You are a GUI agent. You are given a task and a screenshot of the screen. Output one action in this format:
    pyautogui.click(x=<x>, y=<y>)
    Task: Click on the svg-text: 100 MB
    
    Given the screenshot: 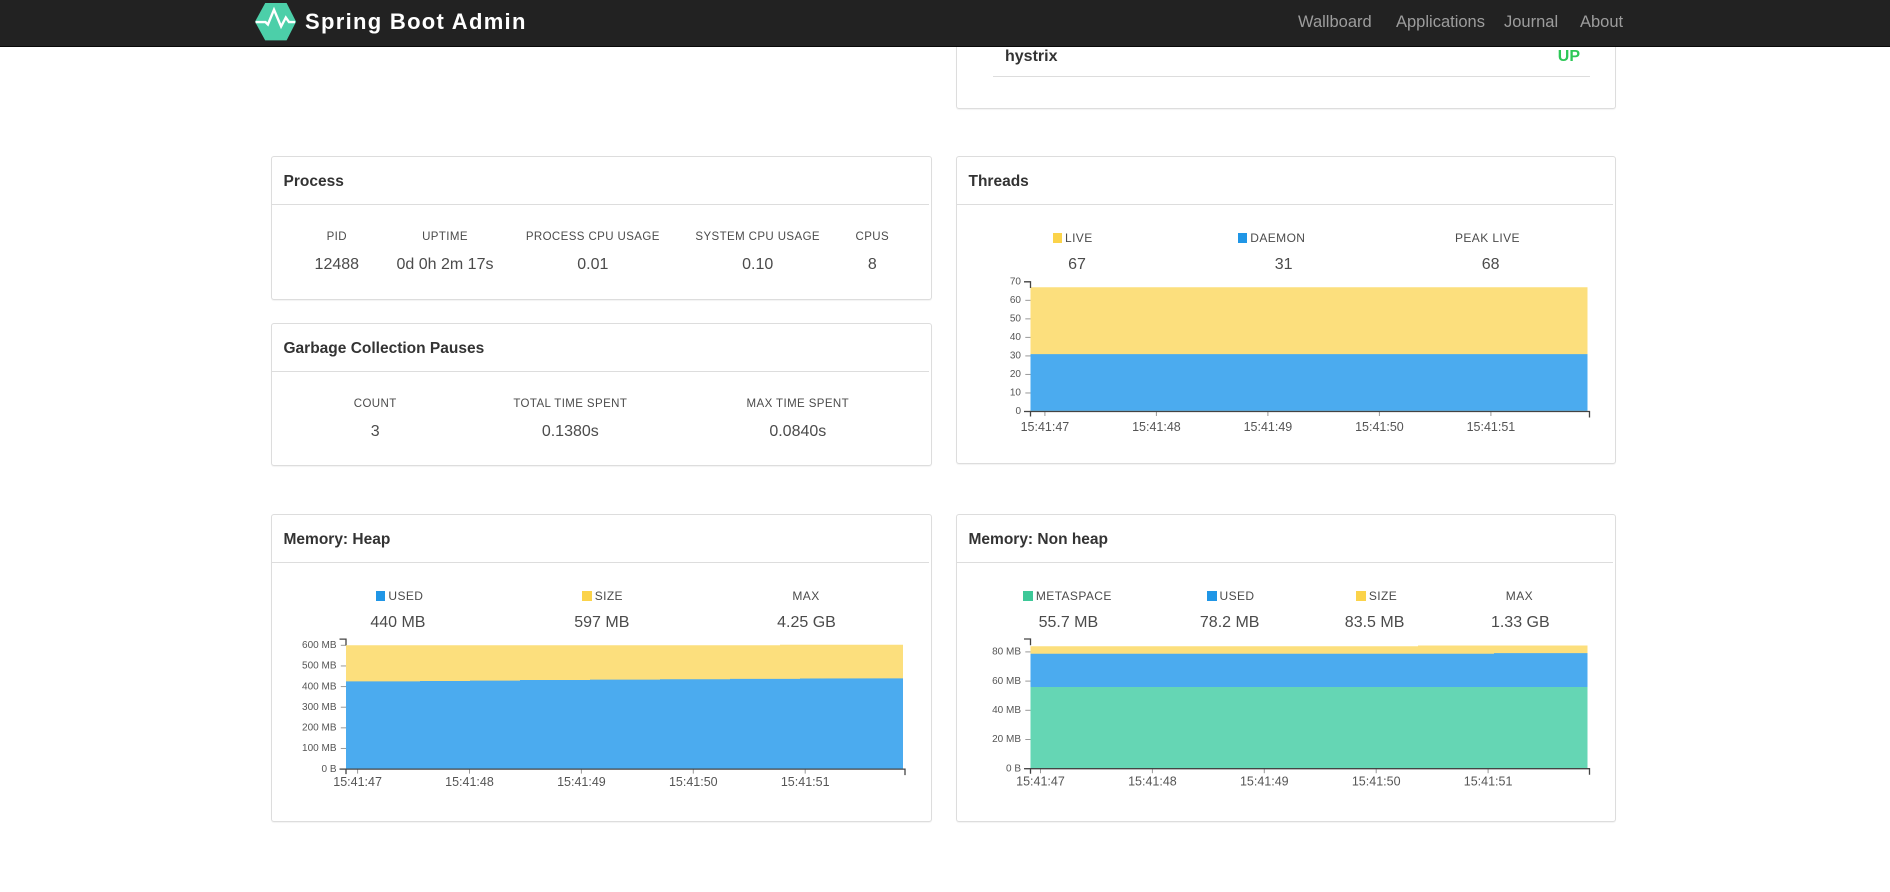 What is the action you would take?
    pyautogui.click(x=319, y=748)
    